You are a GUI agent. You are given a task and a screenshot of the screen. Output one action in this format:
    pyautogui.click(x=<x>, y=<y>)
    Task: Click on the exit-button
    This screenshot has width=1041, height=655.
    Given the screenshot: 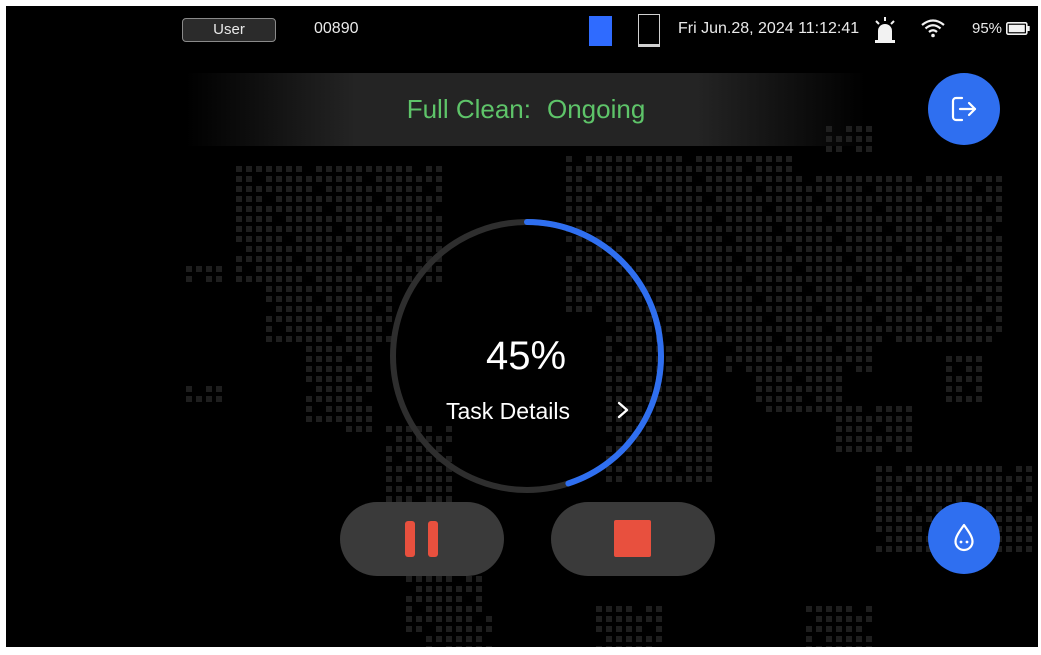 What is the action you would take?
    pyautogui.click(x=964, y=109)
    